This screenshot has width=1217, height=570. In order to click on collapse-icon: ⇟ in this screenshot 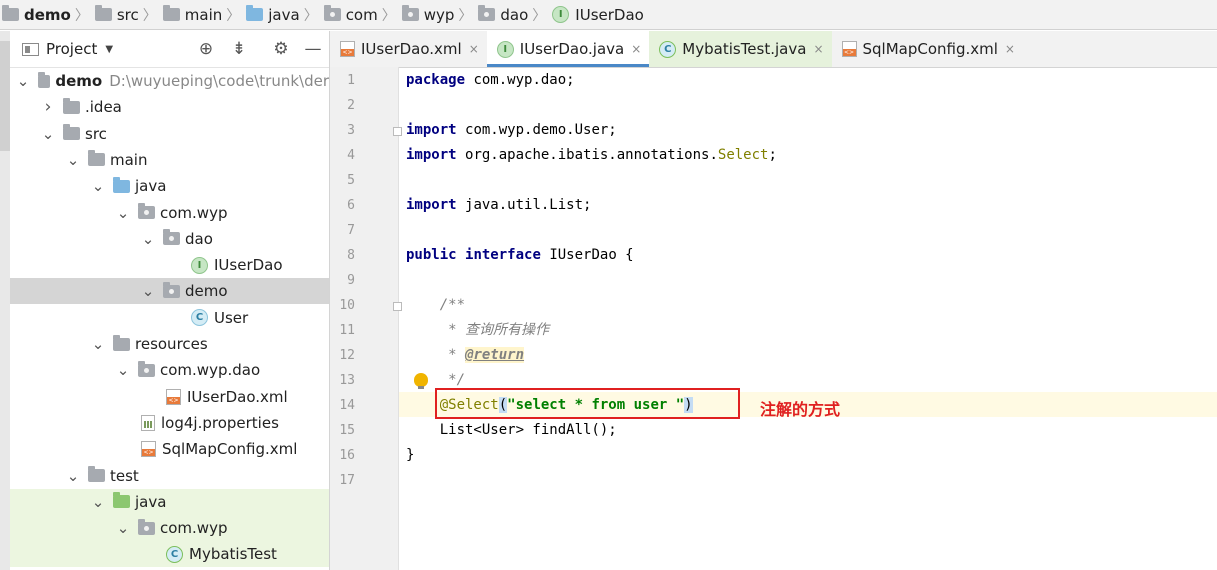, I will do `click(239, 49)`.